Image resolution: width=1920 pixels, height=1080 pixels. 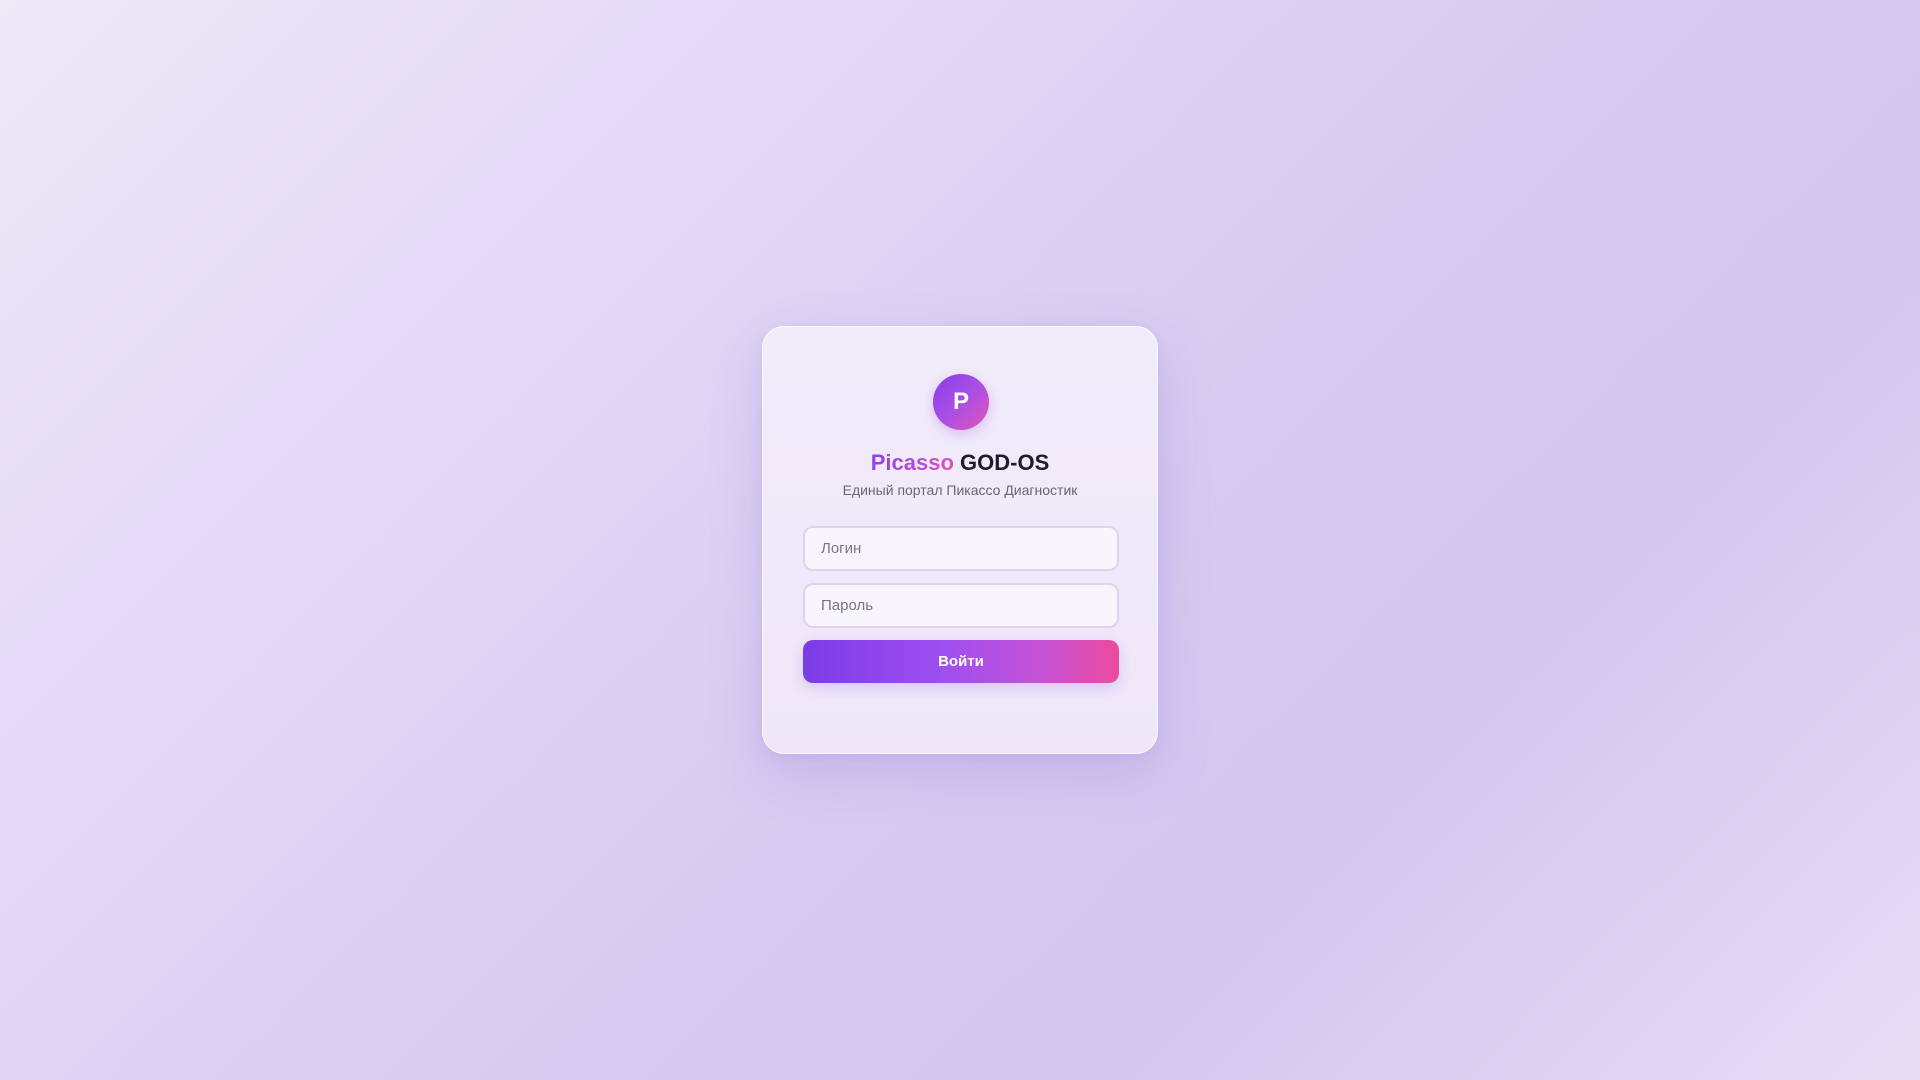 What do you see at coordinates (912, 462) in the screenshot?
I see `app-title-brand: Picasso` at bounding box center [912, 462].